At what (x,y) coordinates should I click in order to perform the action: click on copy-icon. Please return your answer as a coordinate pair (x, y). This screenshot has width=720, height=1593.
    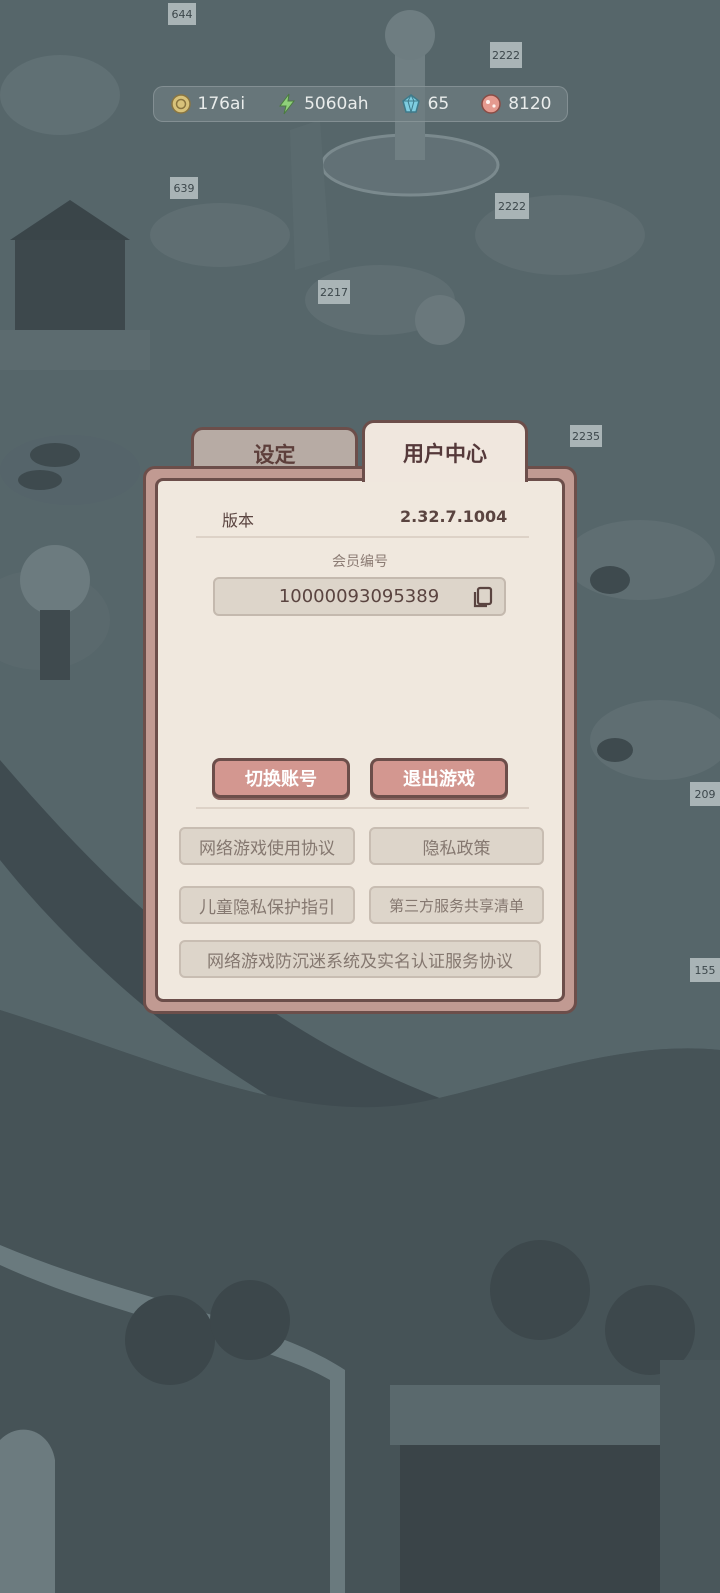
    Looking at the image, I should click on (483, 597).